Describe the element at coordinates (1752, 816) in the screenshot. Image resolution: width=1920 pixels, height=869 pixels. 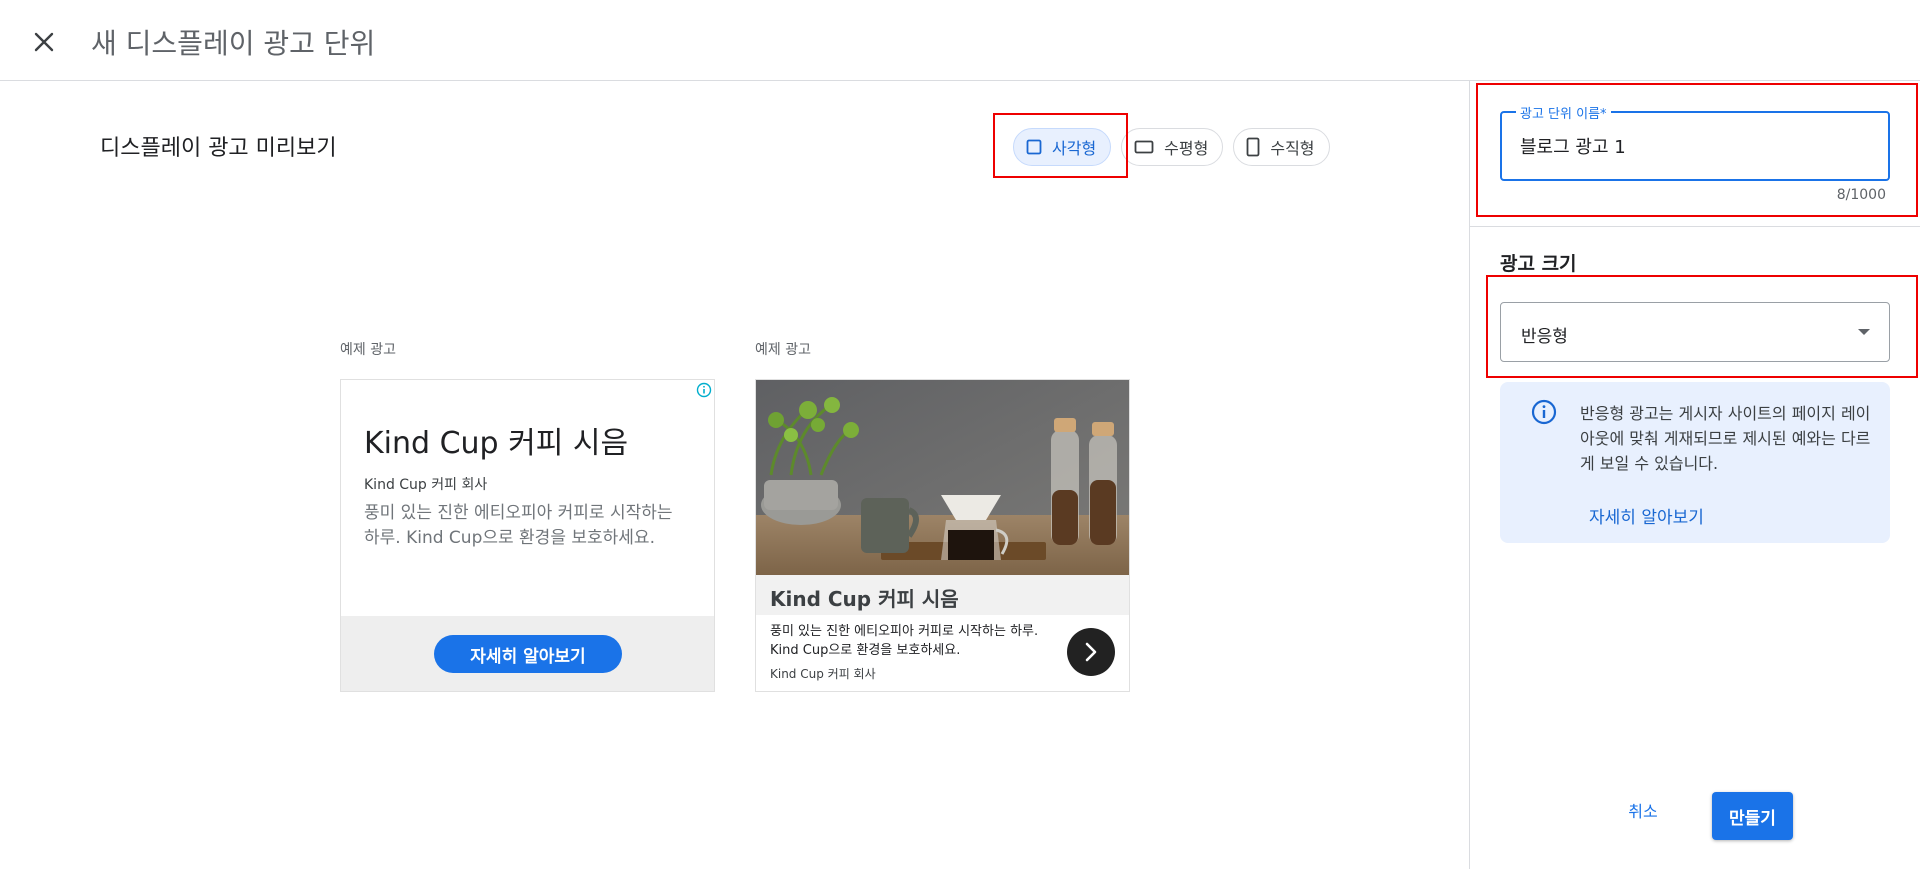
I see `create-button: 만들기` at that location.